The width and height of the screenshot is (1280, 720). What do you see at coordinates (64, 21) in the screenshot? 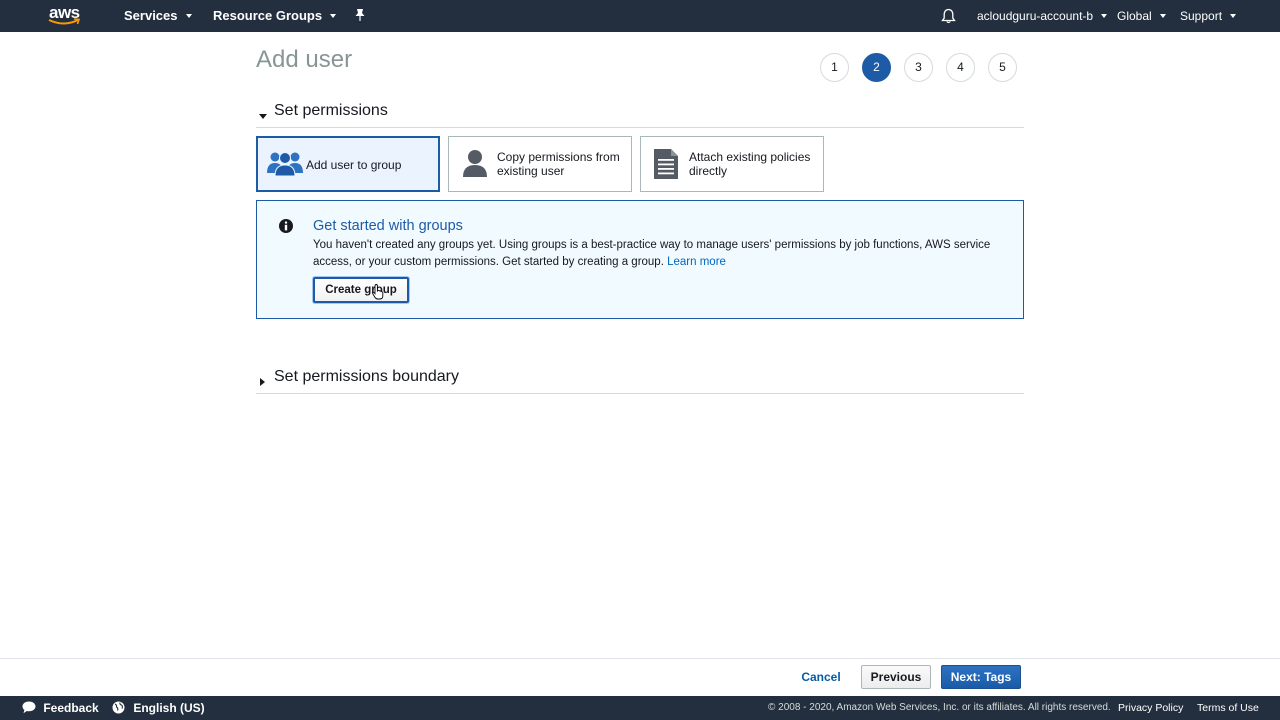
I see `aws-smile-icon` at bounding box center [64, 21].